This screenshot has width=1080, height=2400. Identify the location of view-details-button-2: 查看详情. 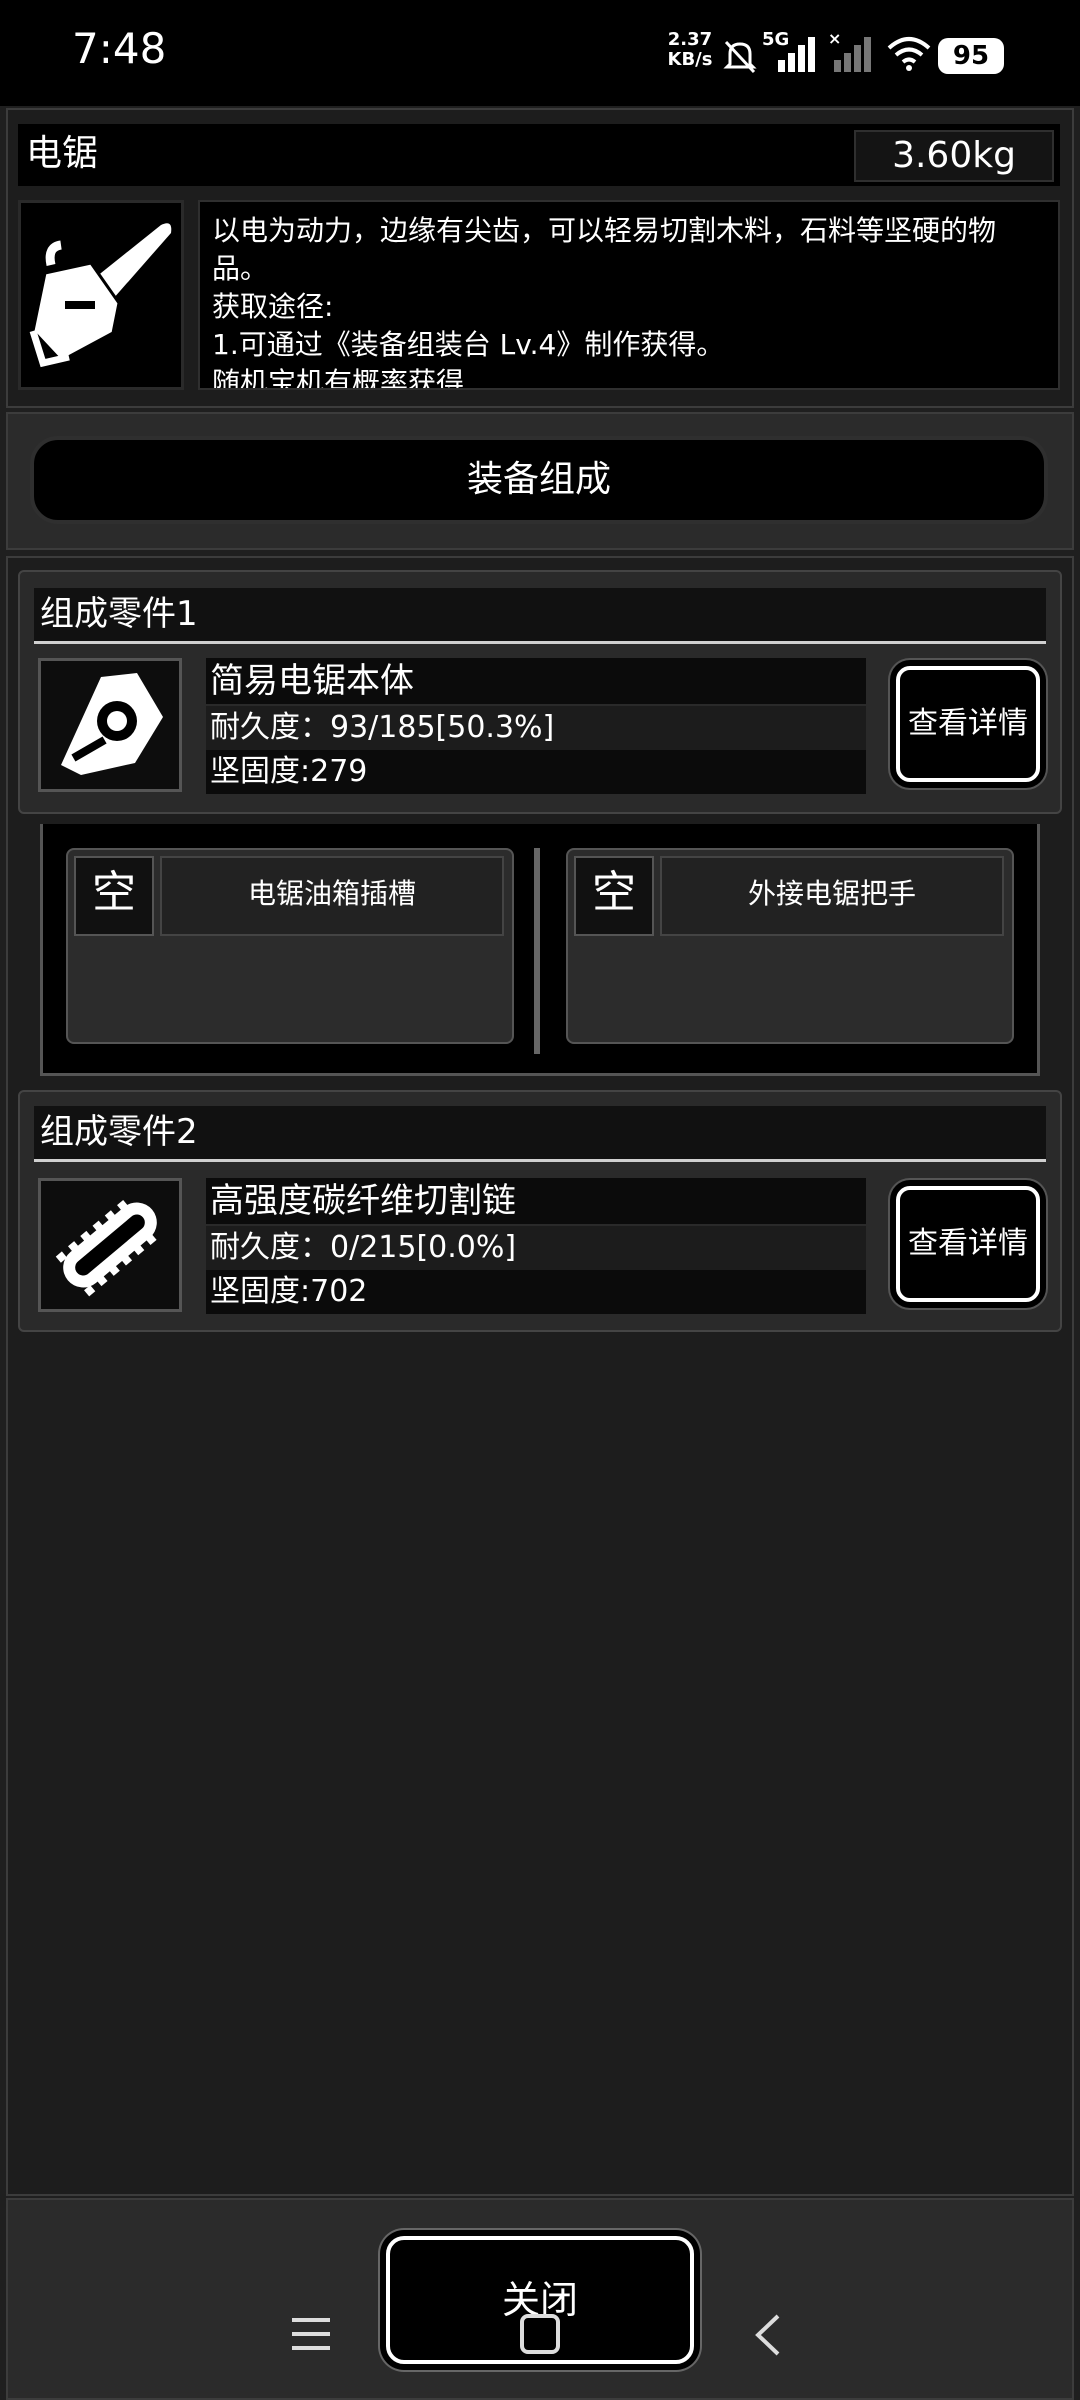
(968, 1244).